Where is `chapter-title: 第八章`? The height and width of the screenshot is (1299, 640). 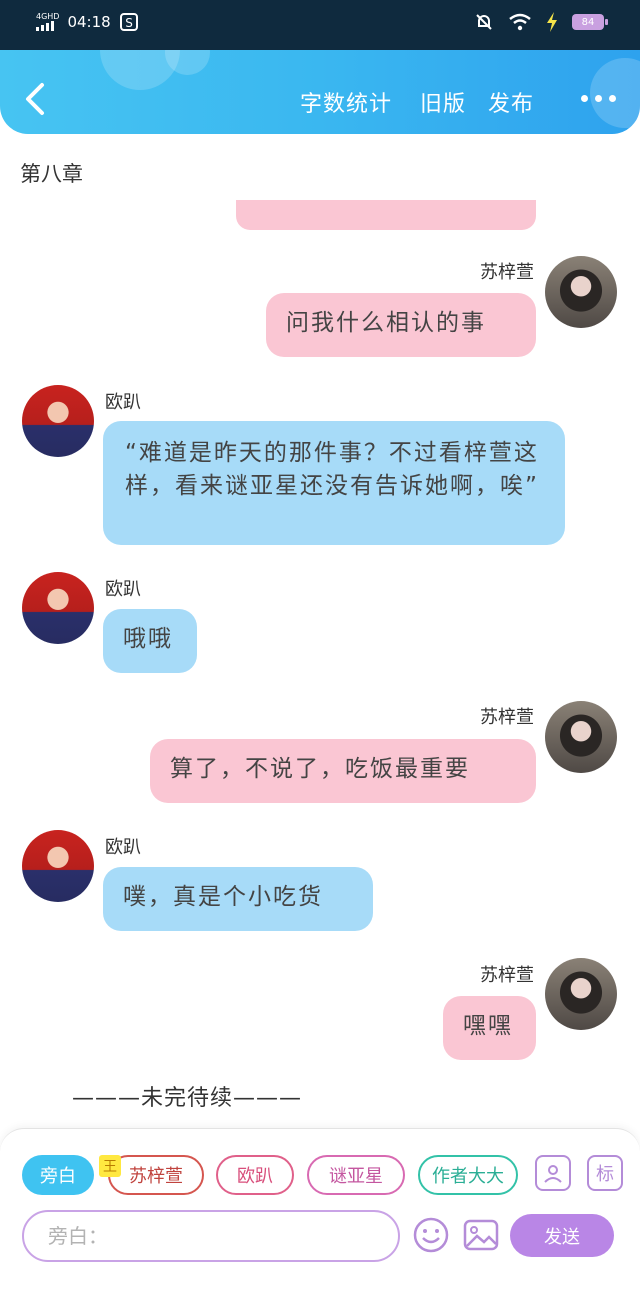 chapter-title: 第八章 is located at coordinates (51, 174).